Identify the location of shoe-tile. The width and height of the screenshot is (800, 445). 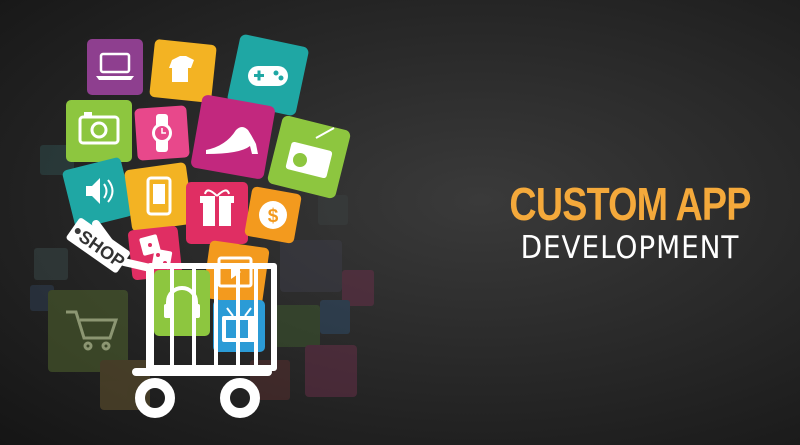
(233, 137).